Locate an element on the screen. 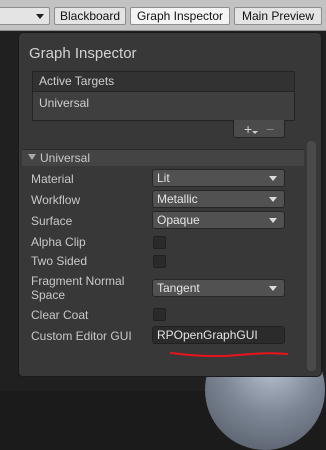  dropdown-triangle-icon is located at coordinates (255, 132).